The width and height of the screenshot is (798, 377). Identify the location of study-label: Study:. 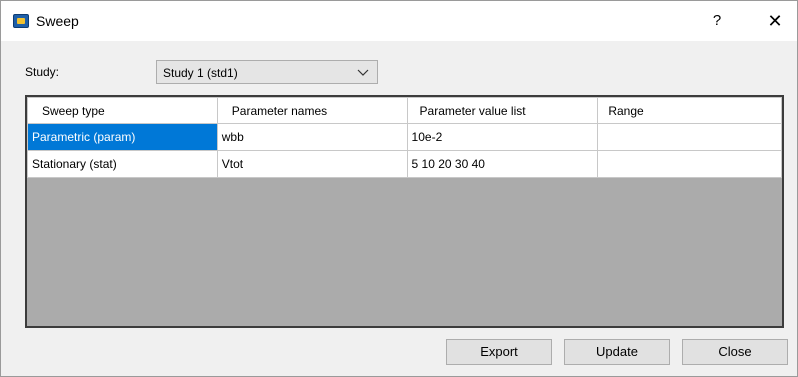
(42, 72).